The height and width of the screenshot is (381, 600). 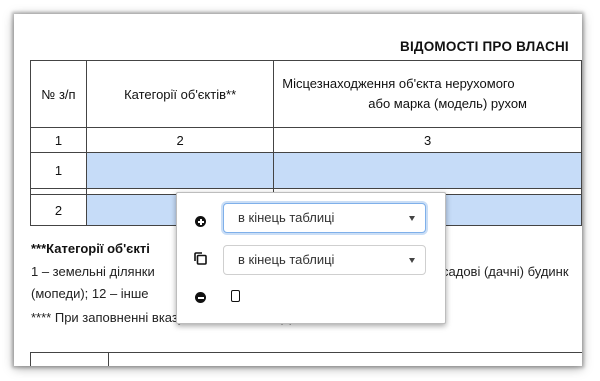 I want to click on copy-icon, so click(x=200, y=258).